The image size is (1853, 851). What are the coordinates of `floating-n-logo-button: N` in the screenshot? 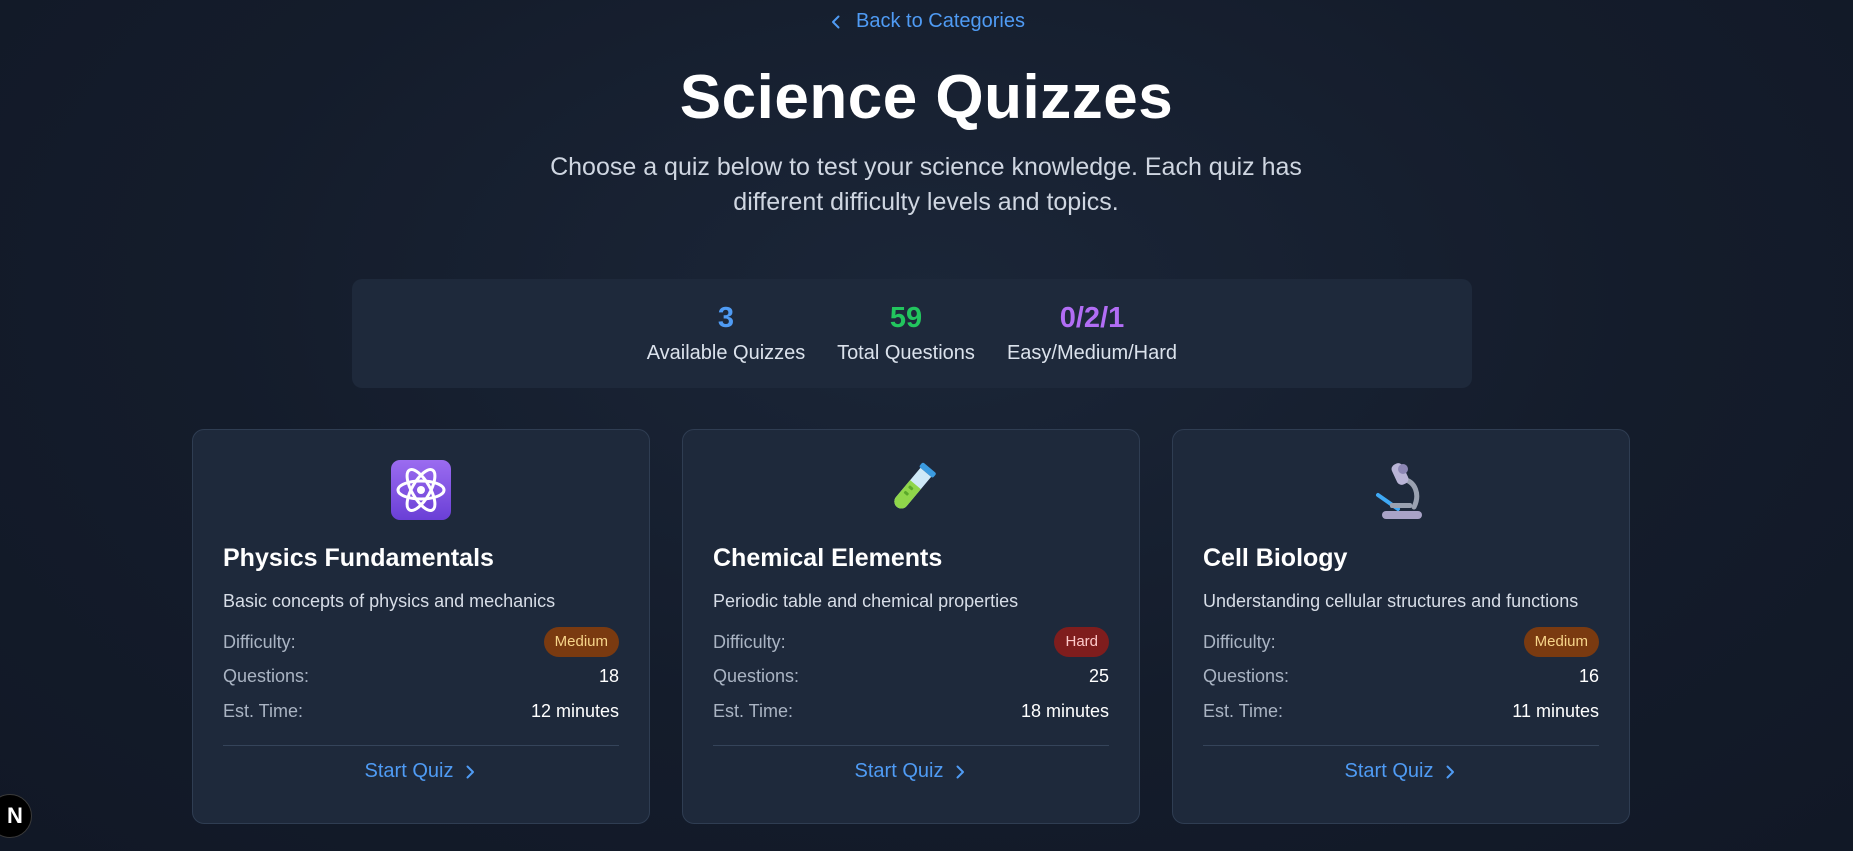 It's located at (16, 816).